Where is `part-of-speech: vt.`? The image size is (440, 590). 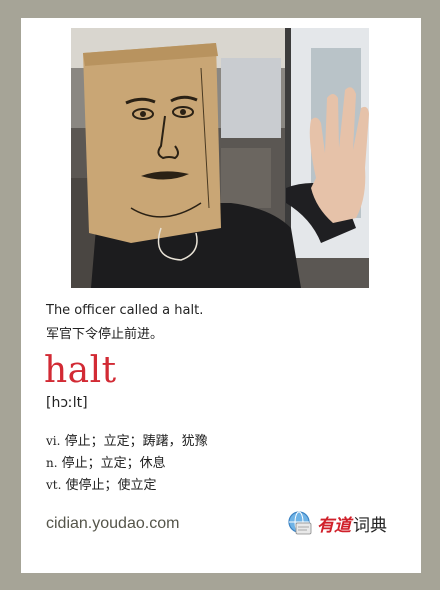
part-of-speech: vt. is located at coordinates (54, 485).